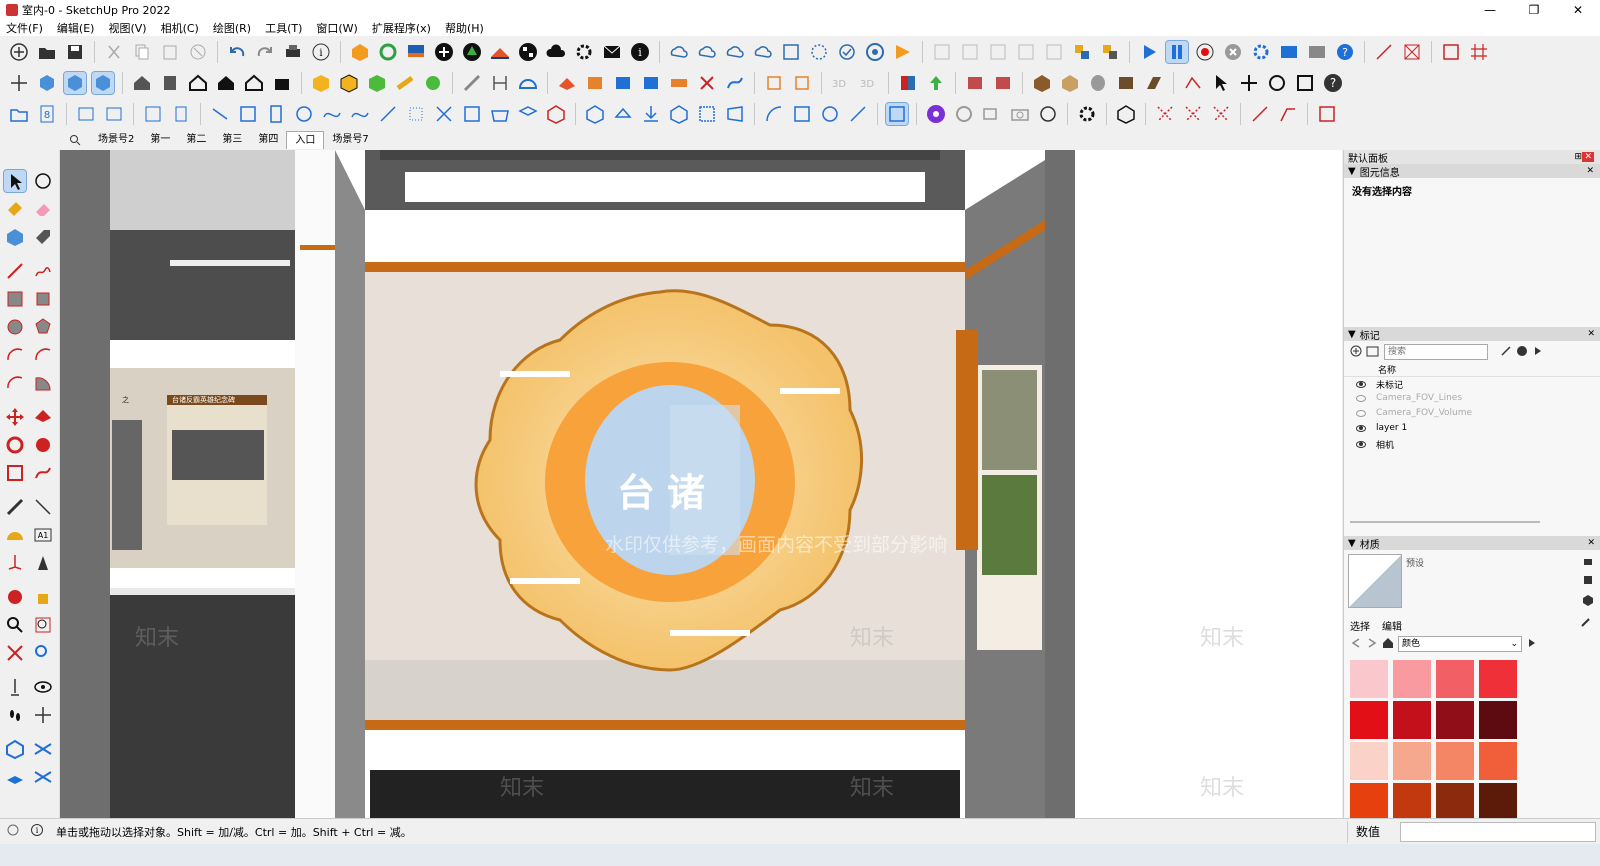  Describe the element at coordinates (472, 83) in the screenshot. I see `tape-measure-icon` at that location.